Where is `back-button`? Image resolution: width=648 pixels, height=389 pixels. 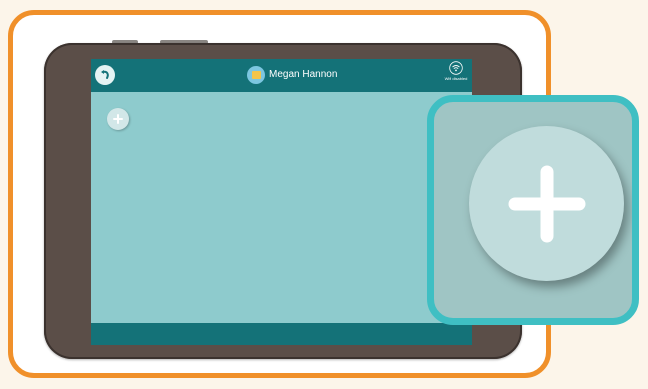
back-button is located at coordinates (105, 75).